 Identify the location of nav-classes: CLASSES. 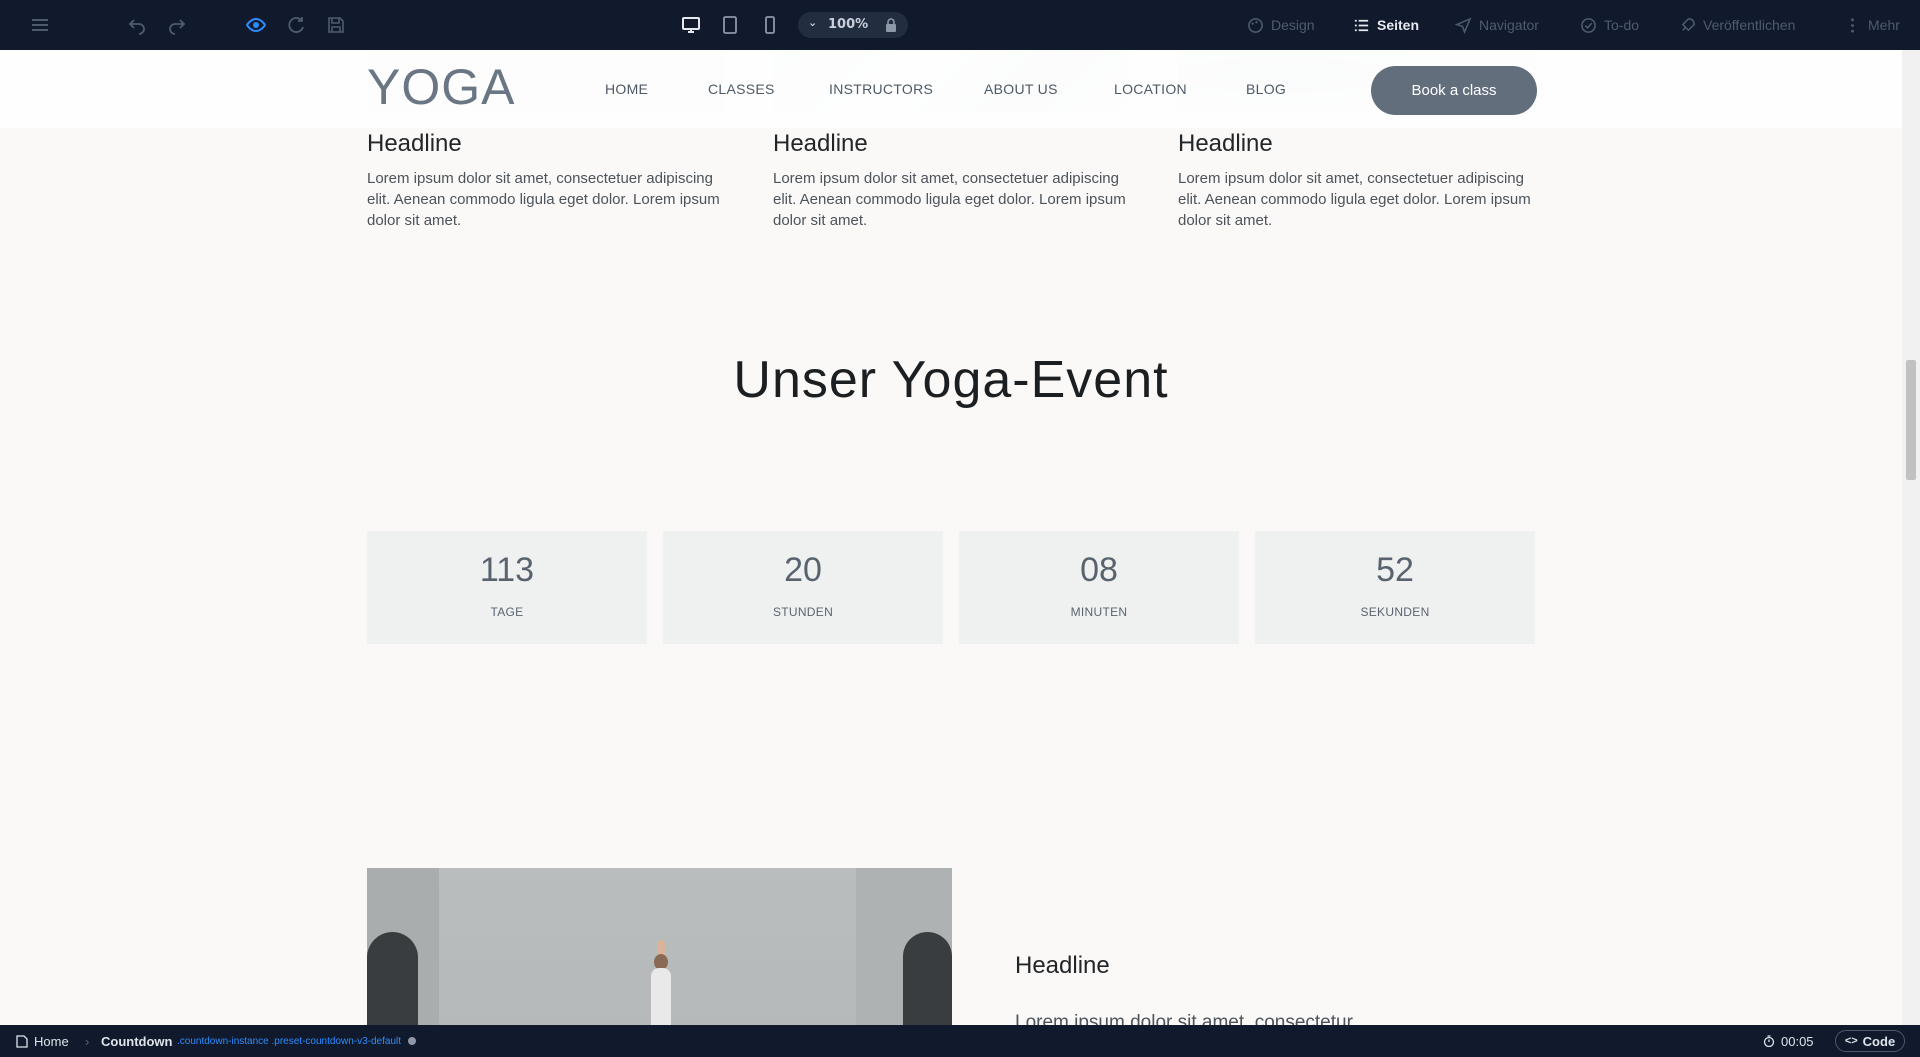
(741, 89).